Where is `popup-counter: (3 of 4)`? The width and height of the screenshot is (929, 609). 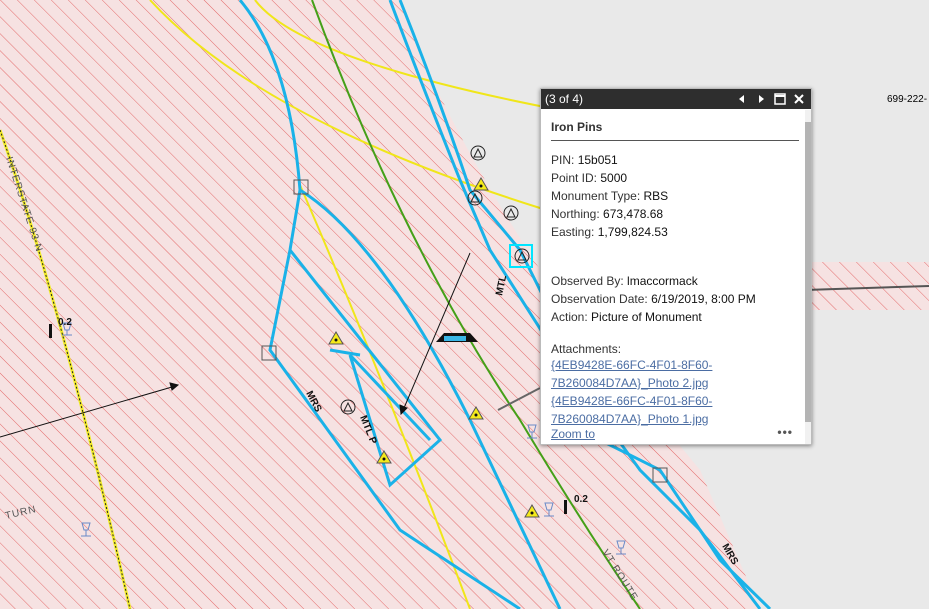
popup-counter: (3 of 4) is located at coordinates (564, 99).